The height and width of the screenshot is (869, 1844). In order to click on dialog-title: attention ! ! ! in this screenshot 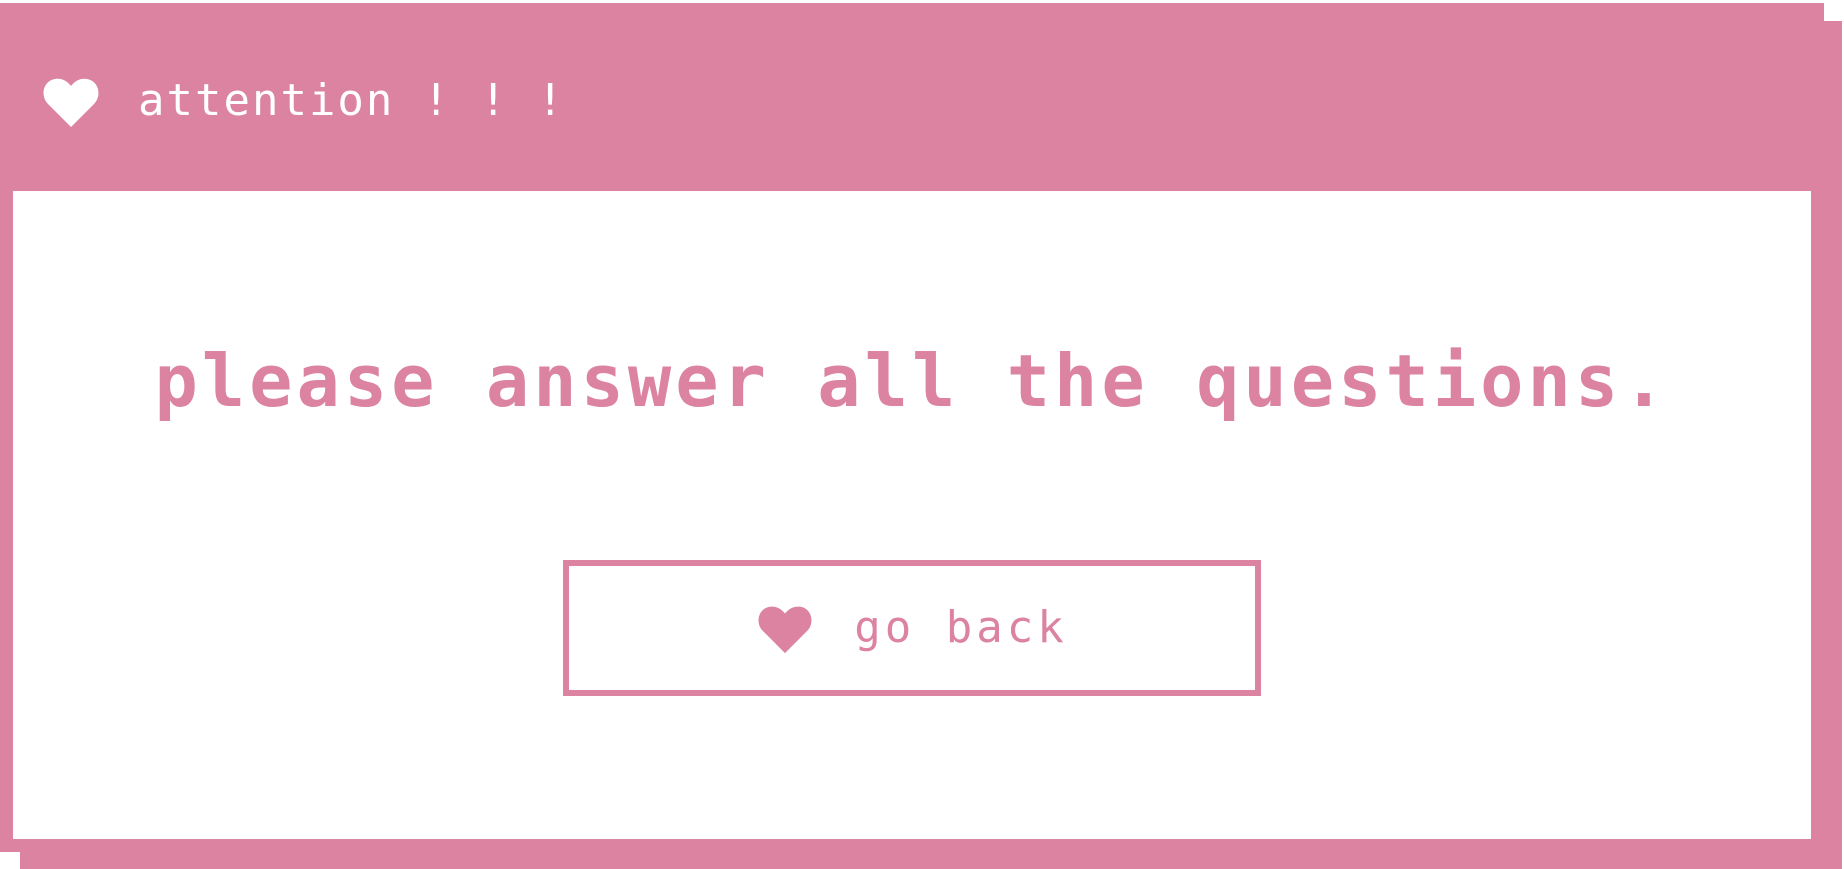, I will do `click(352, 100)`.